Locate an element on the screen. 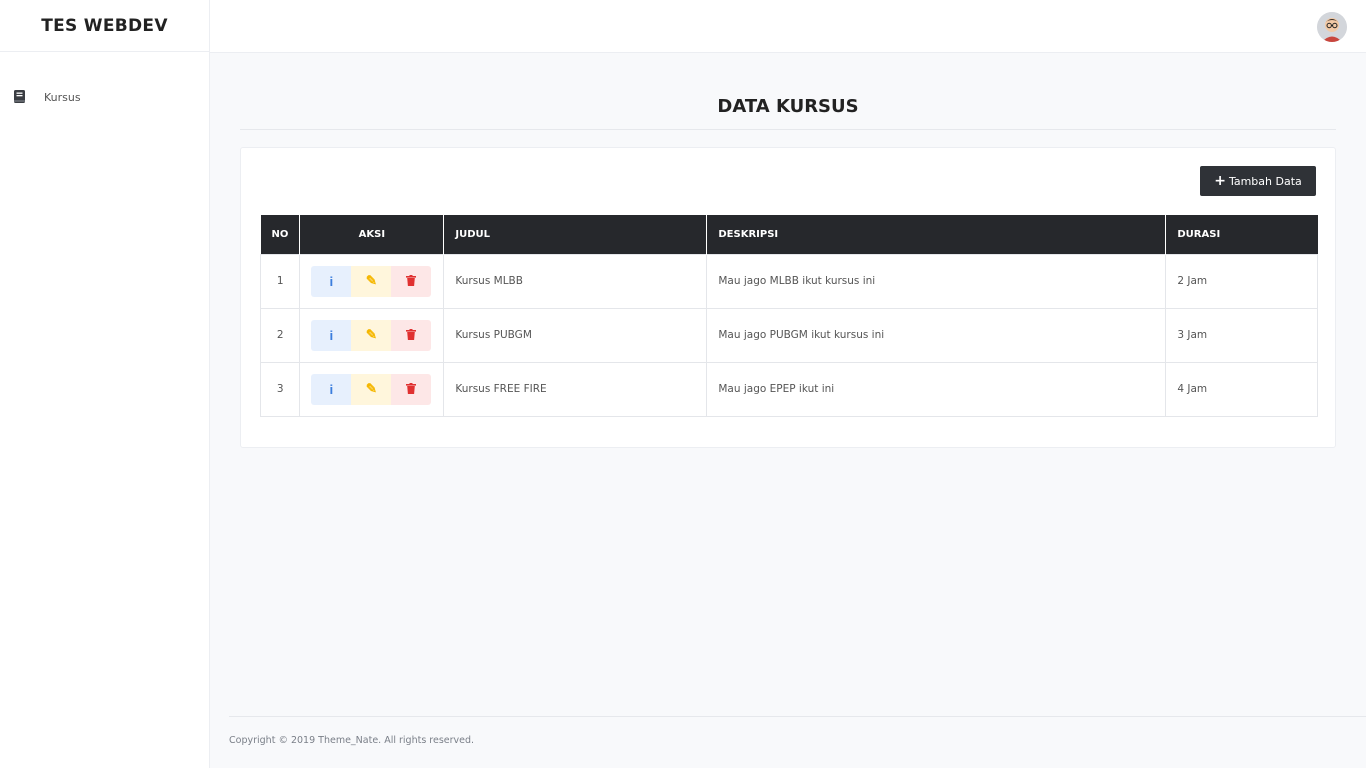 Image resolution: width=1366 pixels, height=768 pixels. footer-divider is located at coordinates (797, 716).